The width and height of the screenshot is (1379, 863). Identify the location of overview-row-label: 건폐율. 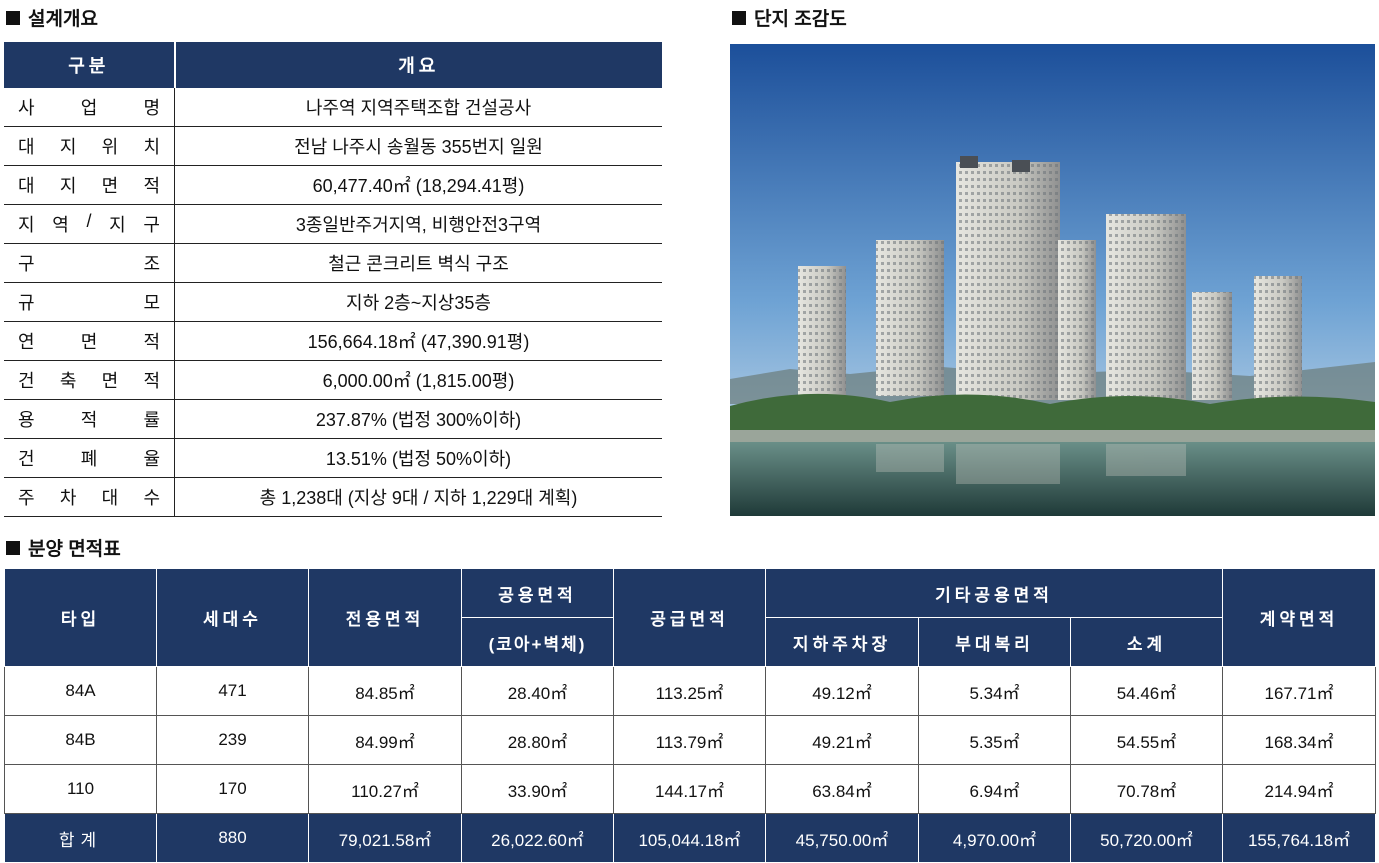
(89, 458).